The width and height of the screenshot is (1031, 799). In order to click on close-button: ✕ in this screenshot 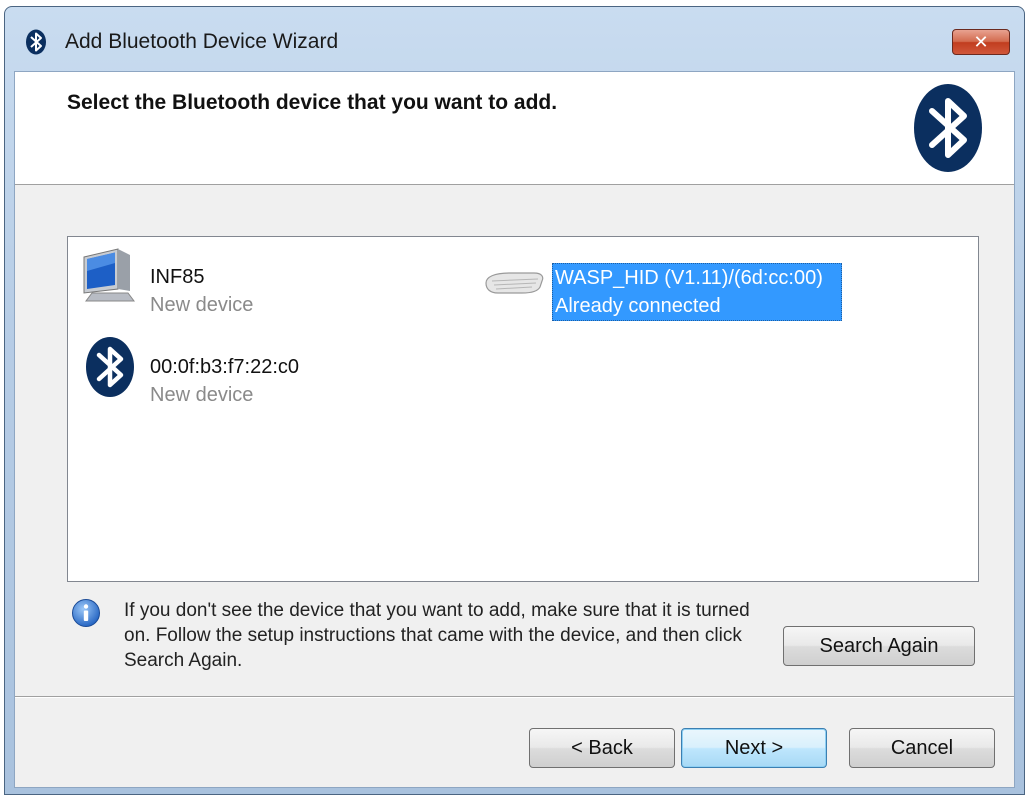, I will do `click(981, 42)`.